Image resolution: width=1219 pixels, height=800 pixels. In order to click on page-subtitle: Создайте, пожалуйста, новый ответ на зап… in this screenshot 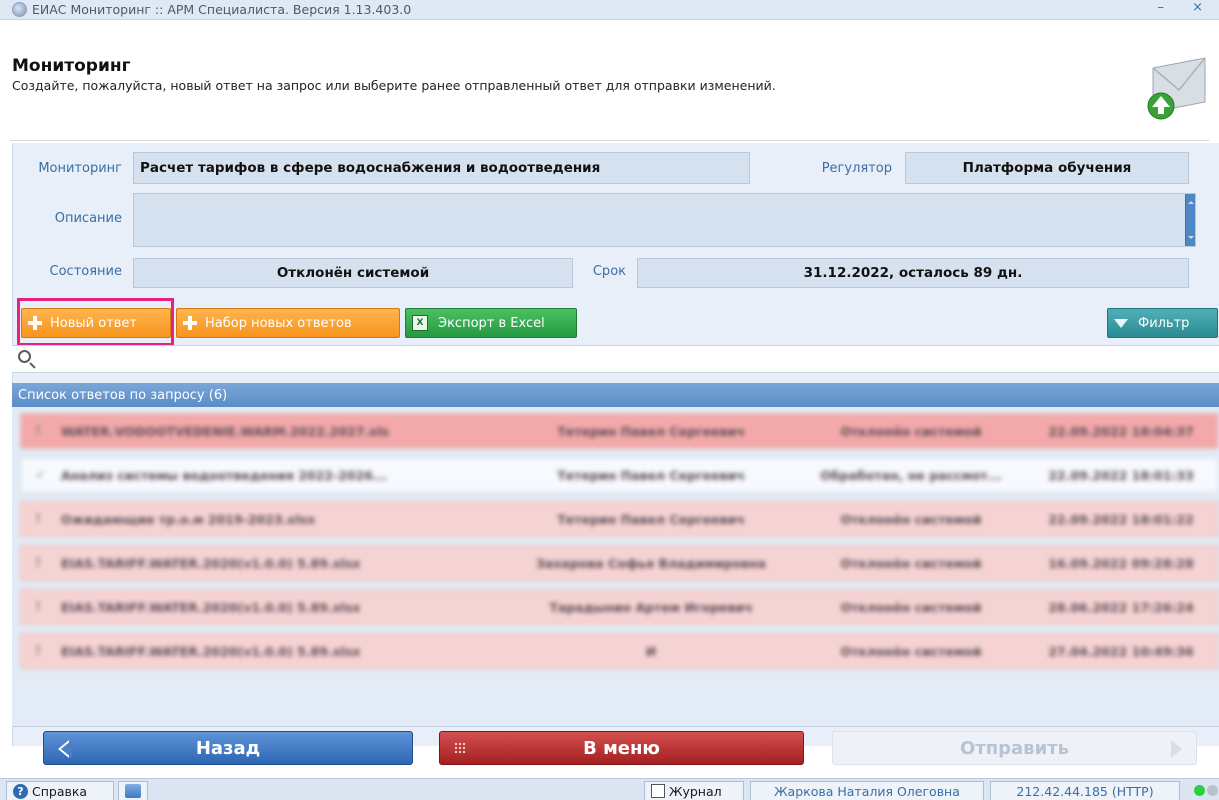, I will do `click(394, 85)`.